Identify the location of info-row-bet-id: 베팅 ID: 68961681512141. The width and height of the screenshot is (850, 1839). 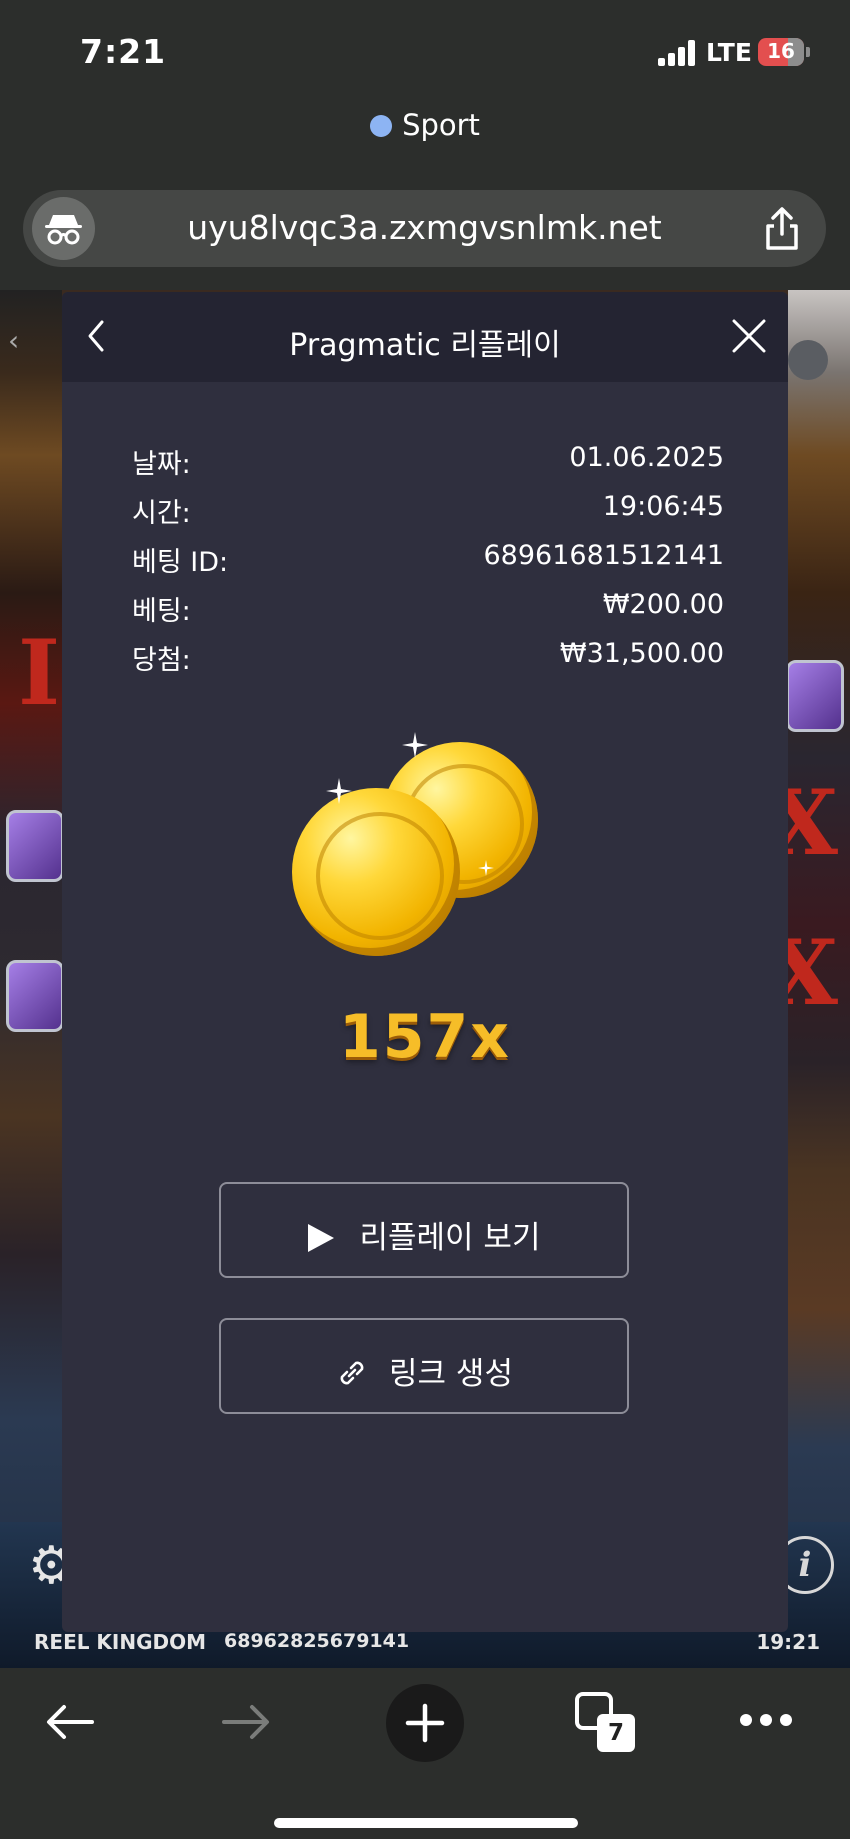
(428, 564).